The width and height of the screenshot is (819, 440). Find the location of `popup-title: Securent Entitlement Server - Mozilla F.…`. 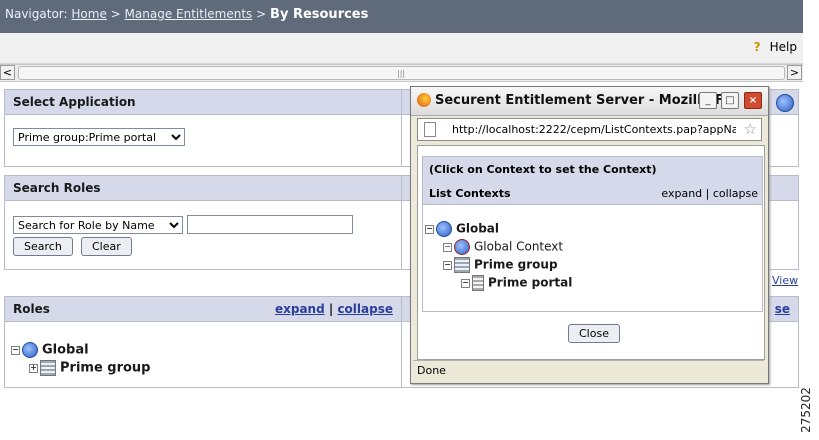

popup-title: Securent Entitlement Server - Mozilla F.… is located at coordinates (586, 100).